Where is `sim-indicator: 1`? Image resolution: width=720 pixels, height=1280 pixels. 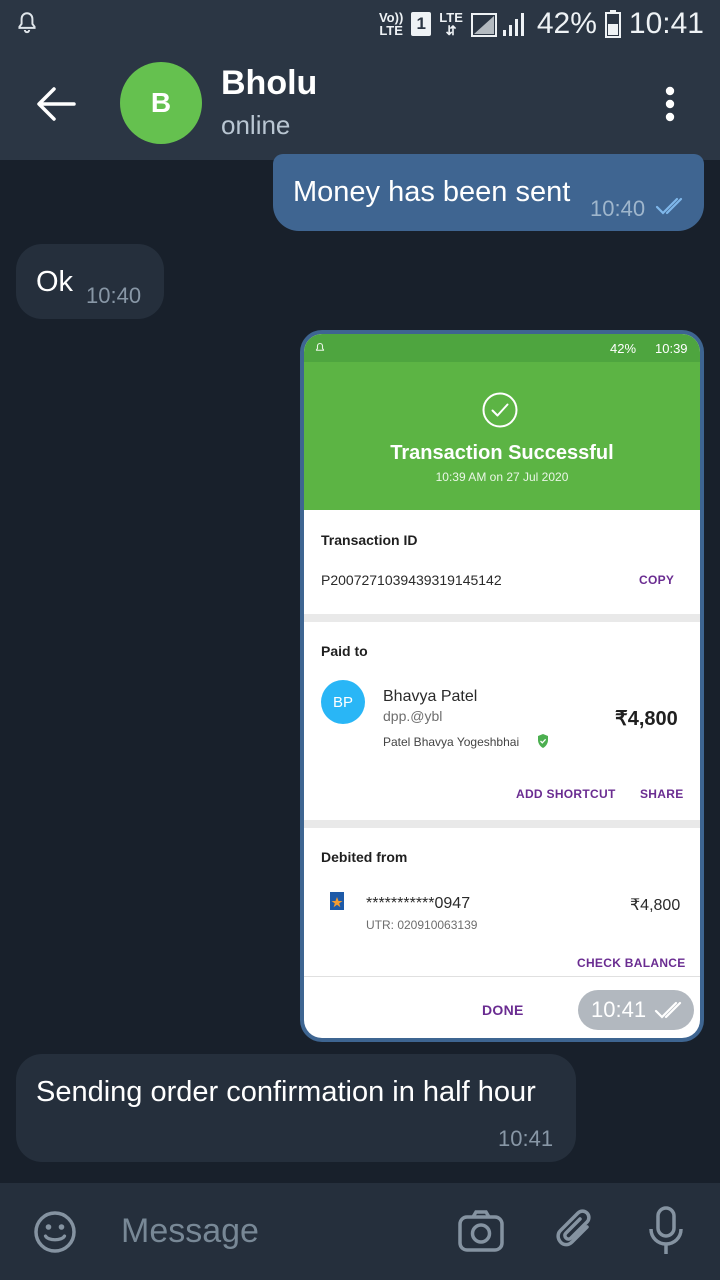
sim-indicator: 1 is located at coordinates (421, 24).